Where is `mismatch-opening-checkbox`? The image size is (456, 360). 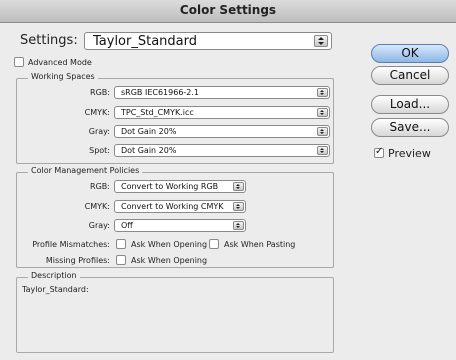 mismatch-opening-checkbox is located at coordinates (121, 244).